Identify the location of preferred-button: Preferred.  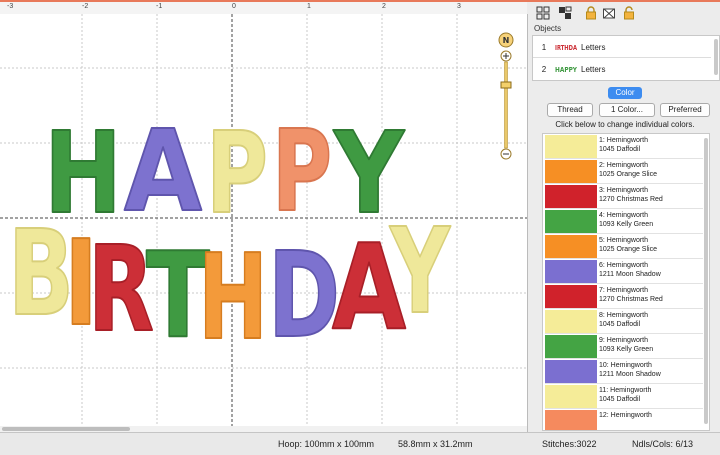
(685, 110).